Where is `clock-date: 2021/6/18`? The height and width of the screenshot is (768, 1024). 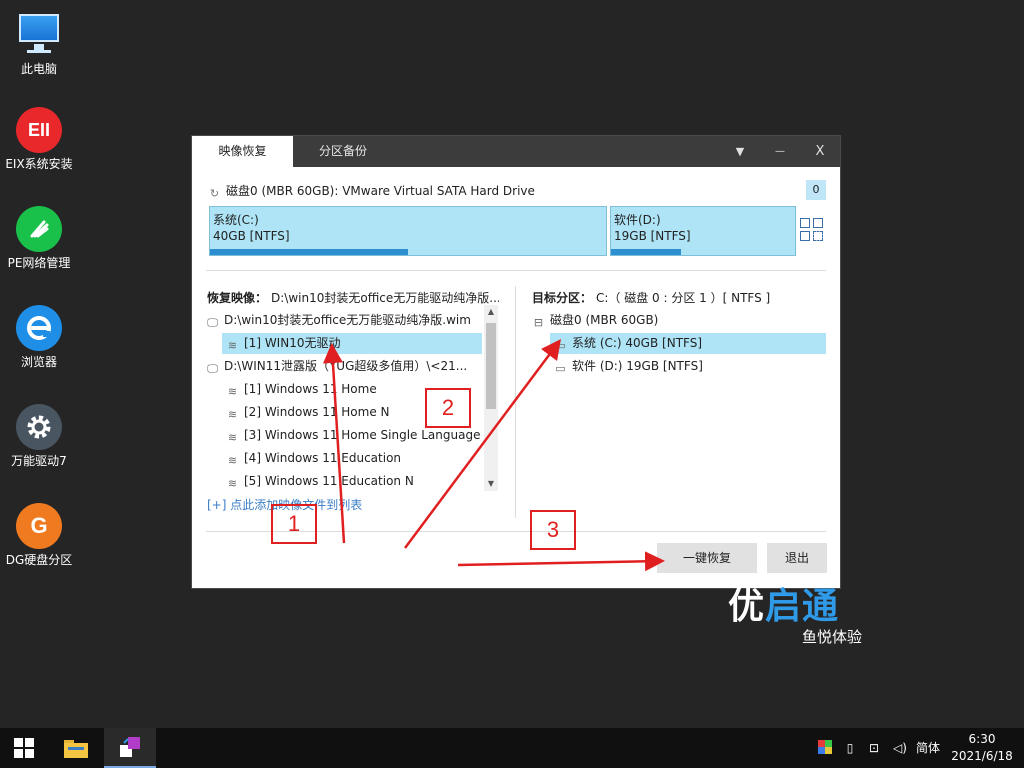
clock-date: 2021/6/18 is located at coordinates (982, 756).